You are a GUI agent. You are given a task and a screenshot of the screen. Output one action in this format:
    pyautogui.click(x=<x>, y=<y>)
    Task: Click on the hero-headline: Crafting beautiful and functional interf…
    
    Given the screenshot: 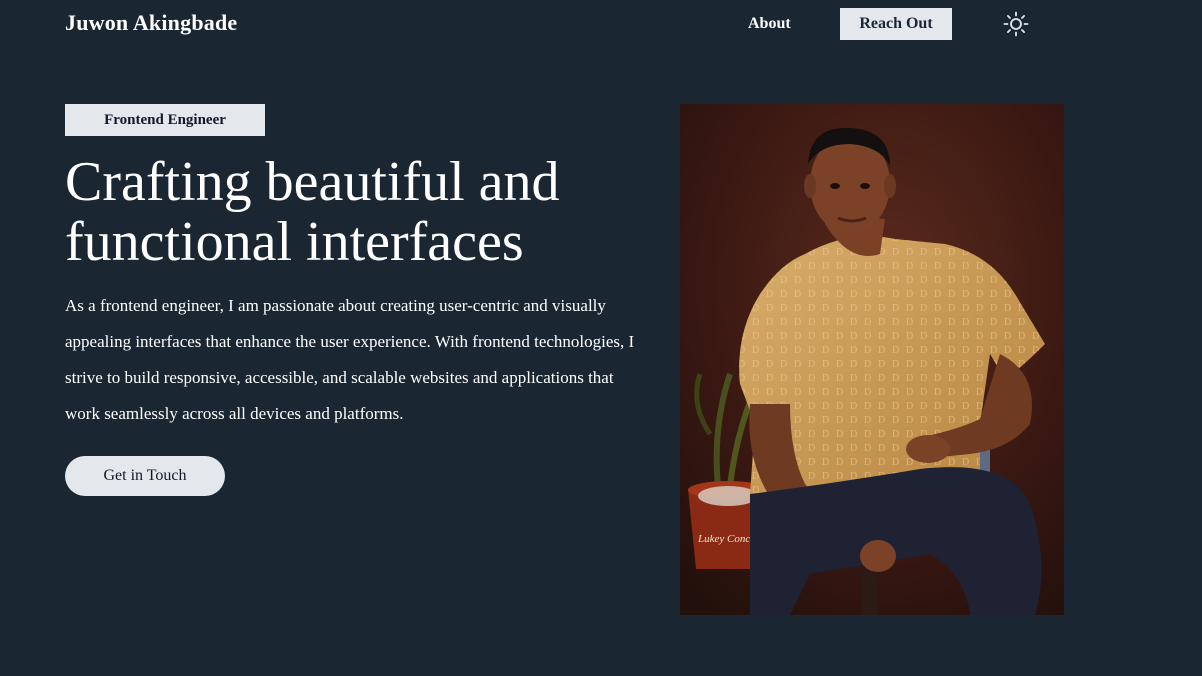 What is the action you would take?
    pyautogui.click(x=312, y=212)
    